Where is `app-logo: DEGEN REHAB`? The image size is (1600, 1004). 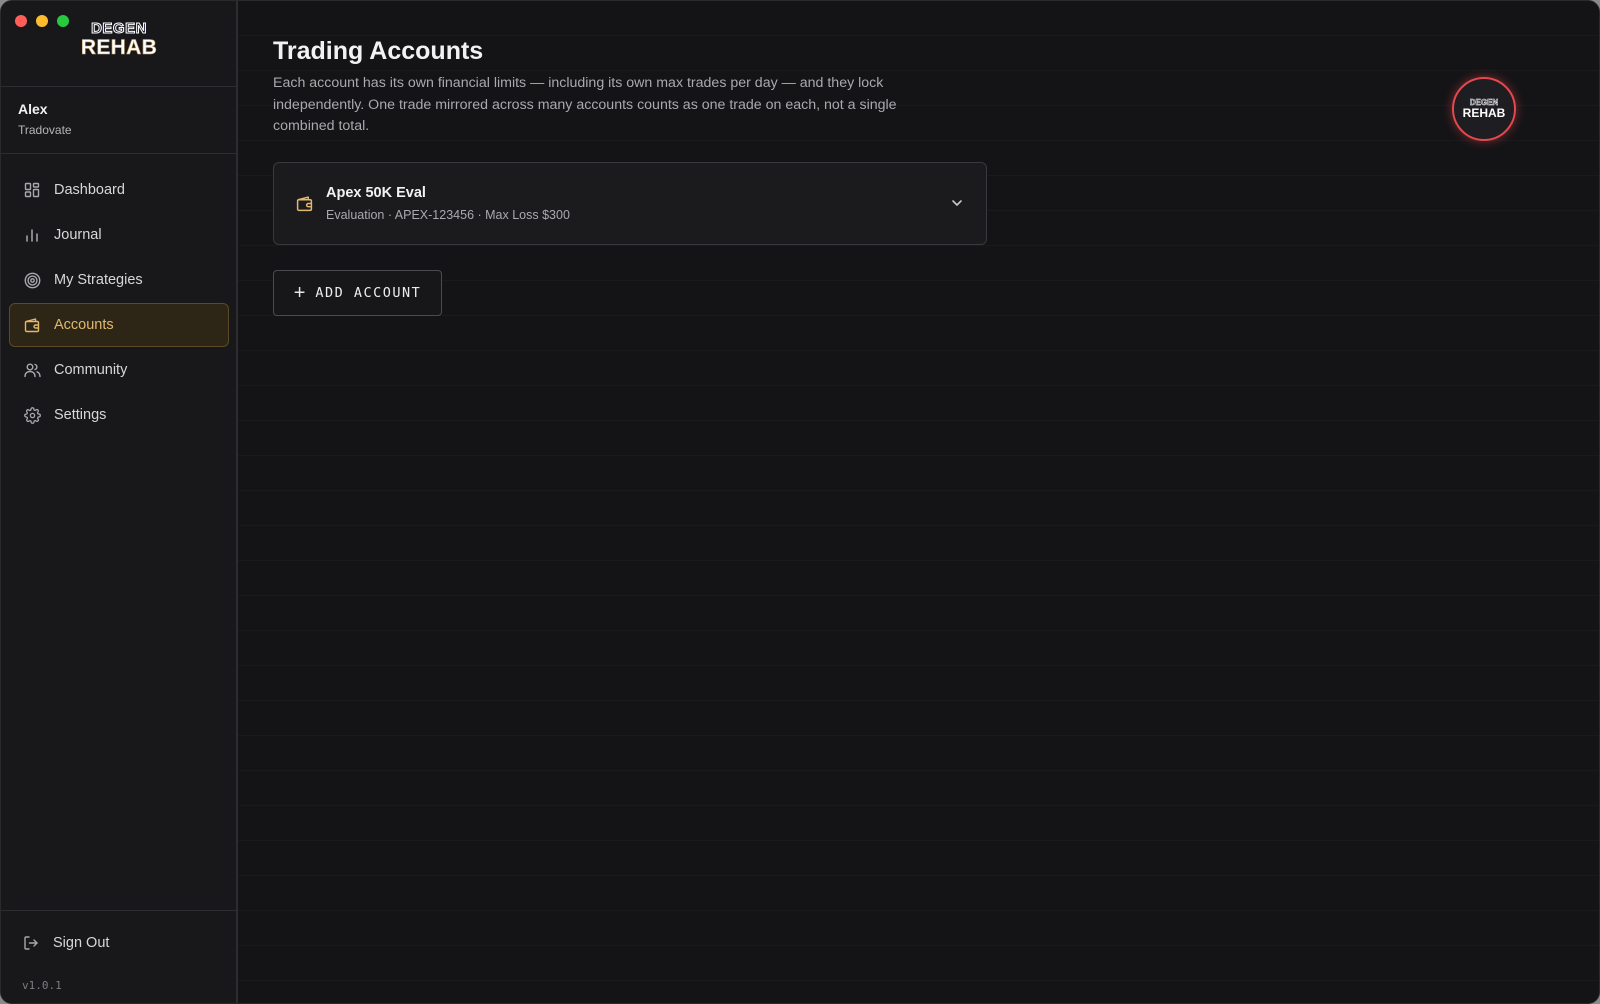
app-logo: DEGEN REHAB is located at coordinates (119, 45).